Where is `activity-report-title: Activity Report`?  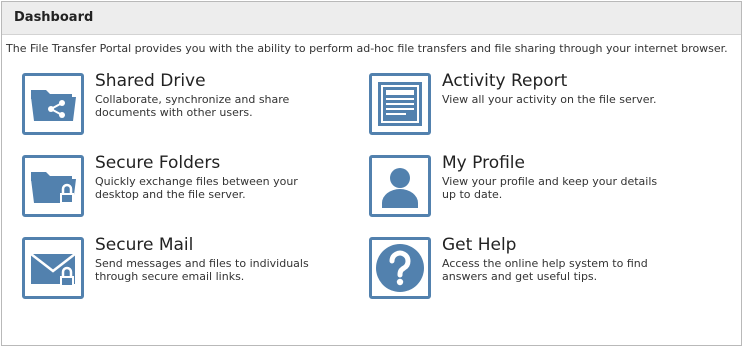
activity-report-title: Activity Report is located at coordinates (504, 81).